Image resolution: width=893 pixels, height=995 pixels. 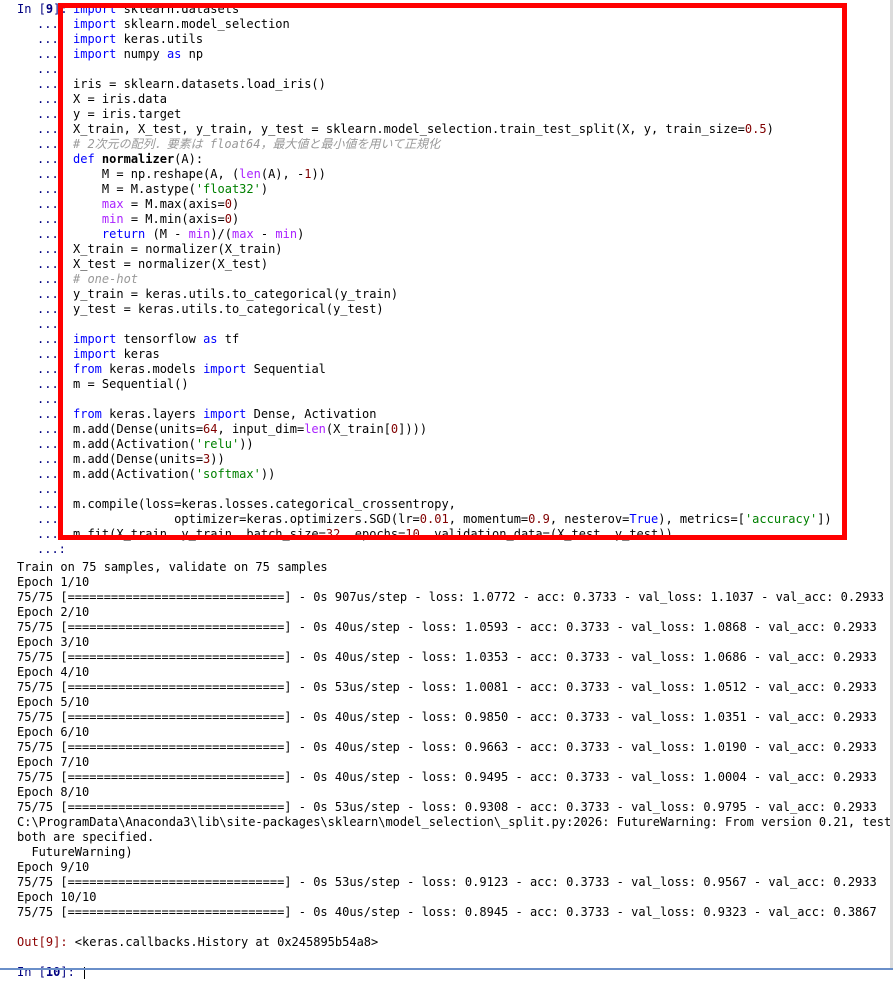 What do you see at coordinates (488, 519) in the screenshot?
I see `code-token: , momentum=` at bounding box center [488, 519].